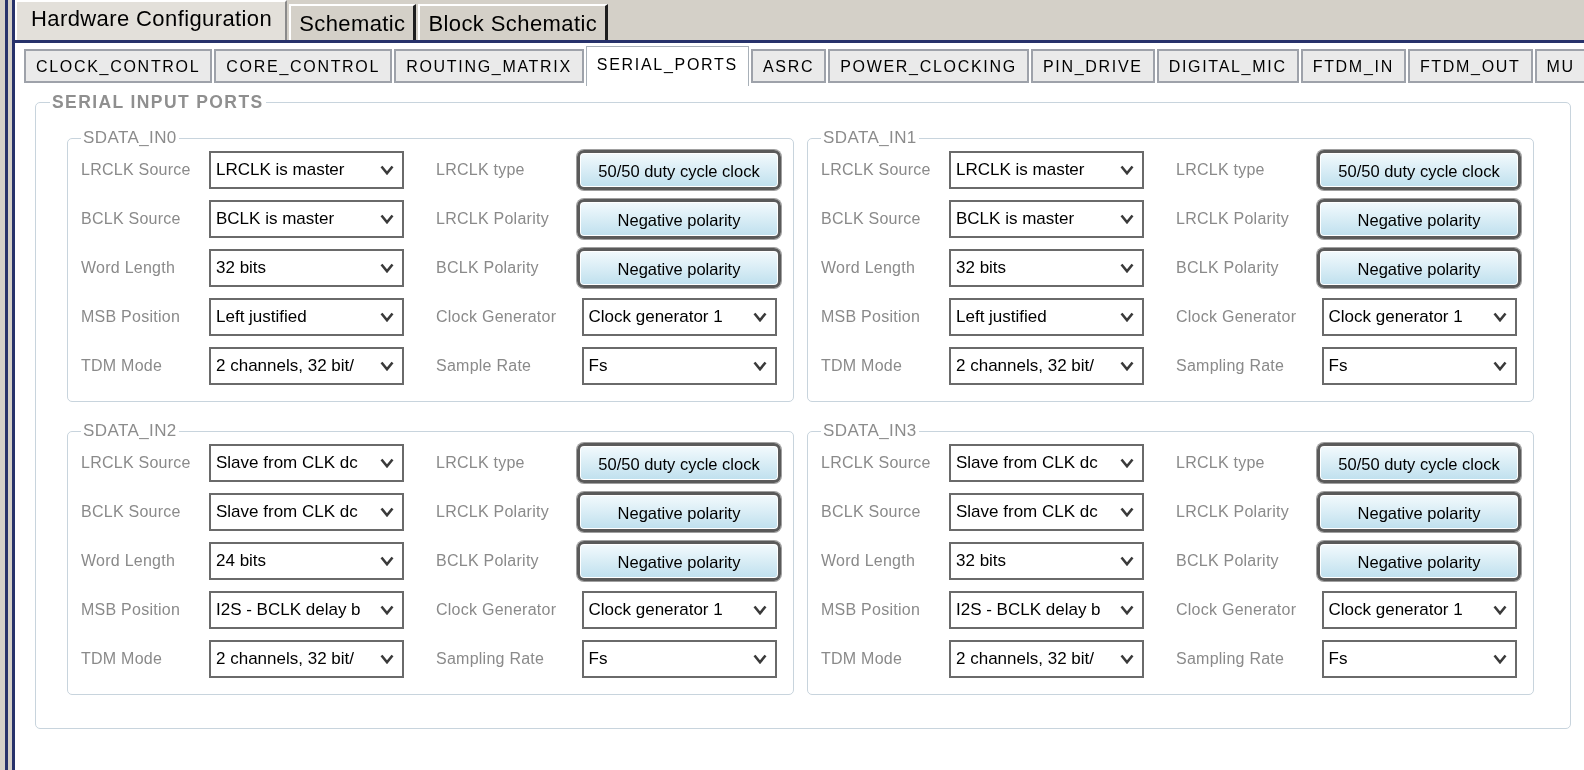 This screenshot has height=770, width=1584. I want to click on tab: ROUTING_MATRIX, so click(489, 66).